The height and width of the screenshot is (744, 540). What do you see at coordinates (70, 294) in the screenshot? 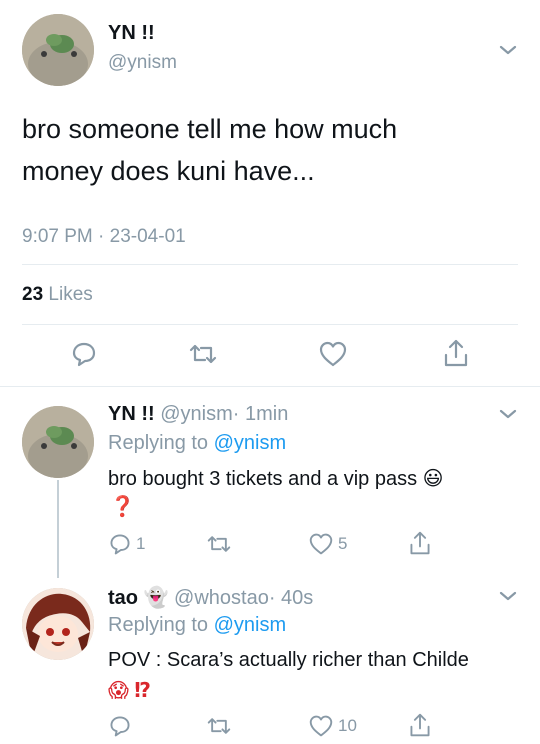
I see `likes-label: Likes` at bounding box center [70, 294].